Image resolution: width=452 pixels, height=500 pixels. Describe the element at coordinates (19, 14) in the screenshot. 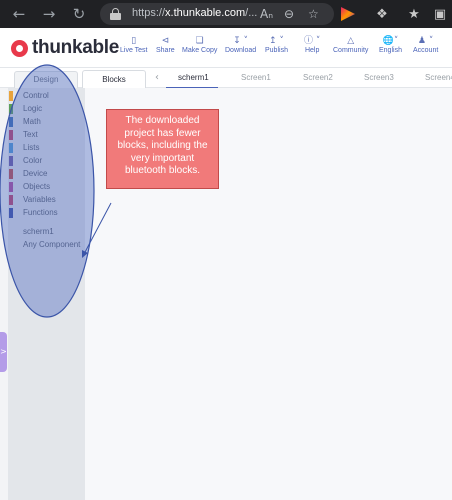

I see `back-icon: ←` at that location.